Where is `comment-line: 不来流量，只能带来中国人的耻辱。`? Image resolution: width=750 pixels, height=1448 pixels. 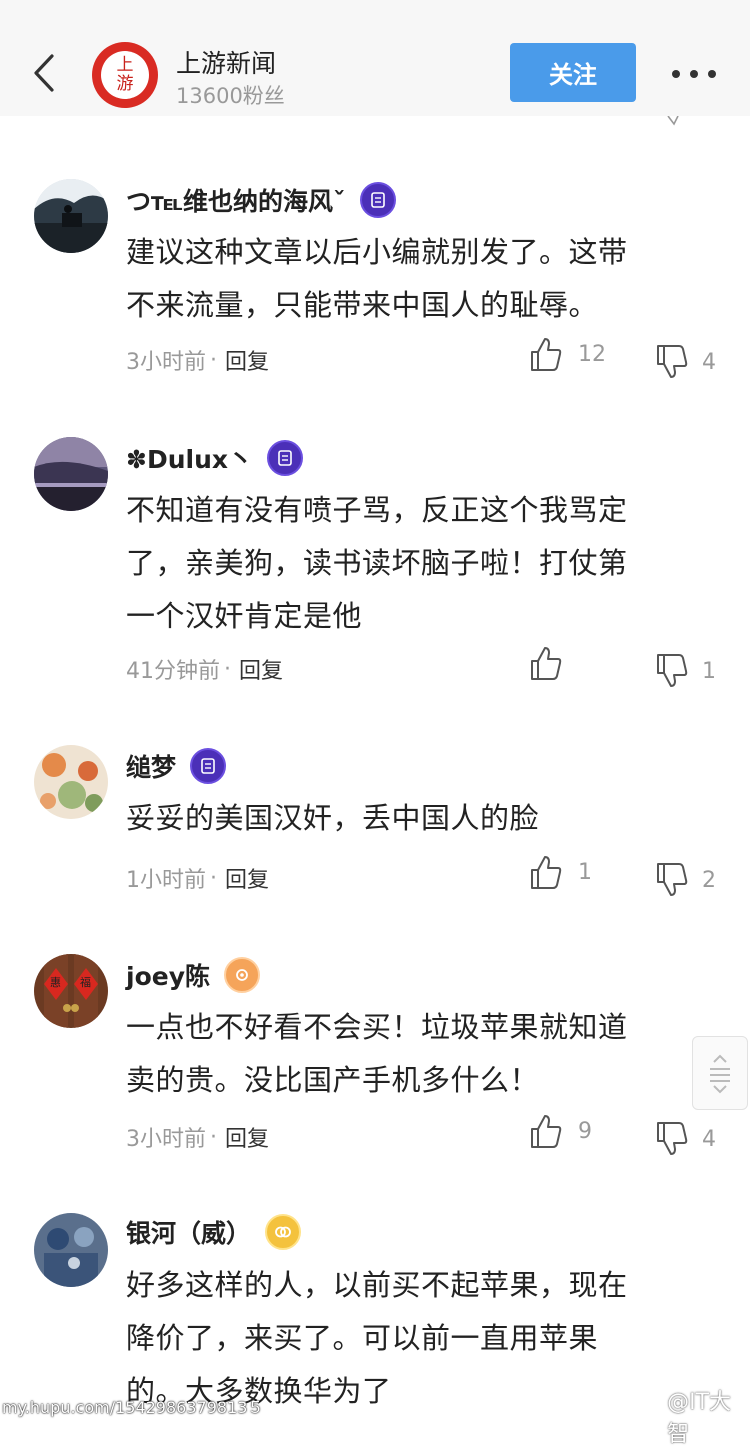
comment-line: 不来流量，只能带来中国人的耻辱。 is located at coordinates (362, 305).